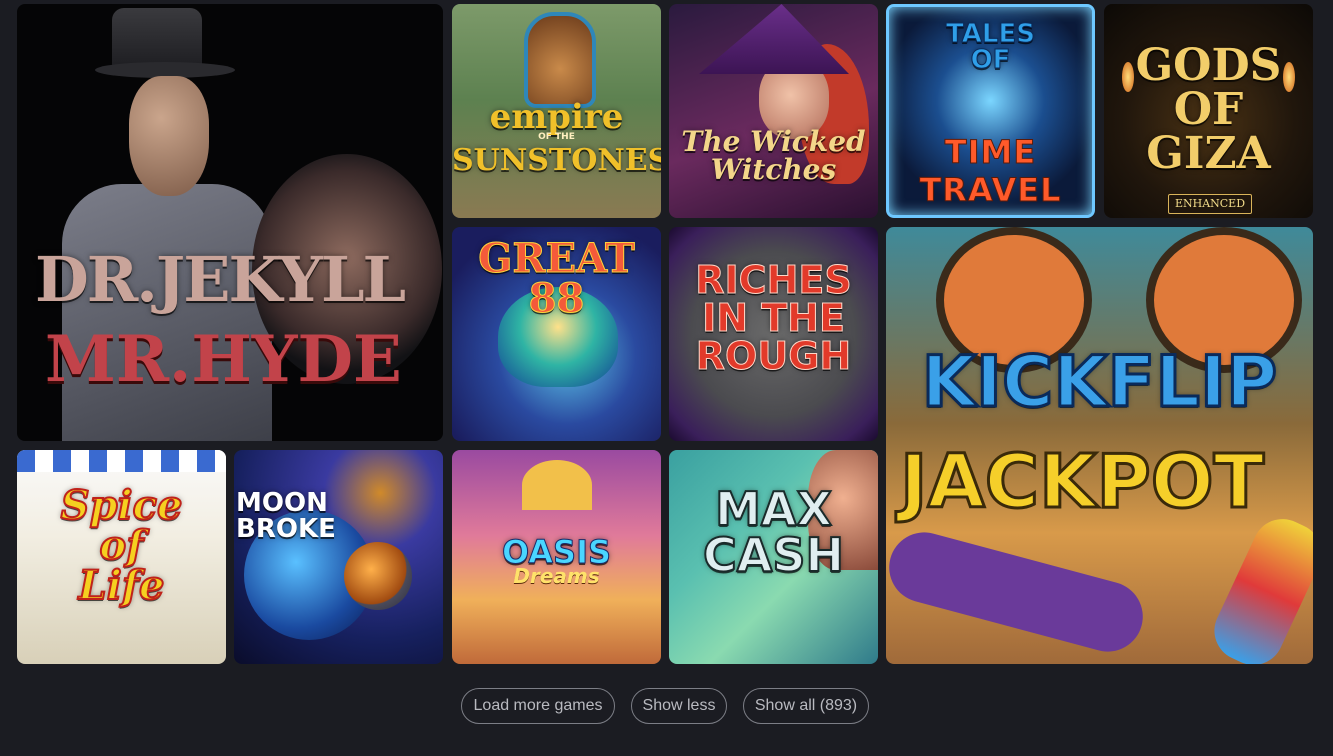  I want to click on game-title: MAX CASH, so click(773, 532).